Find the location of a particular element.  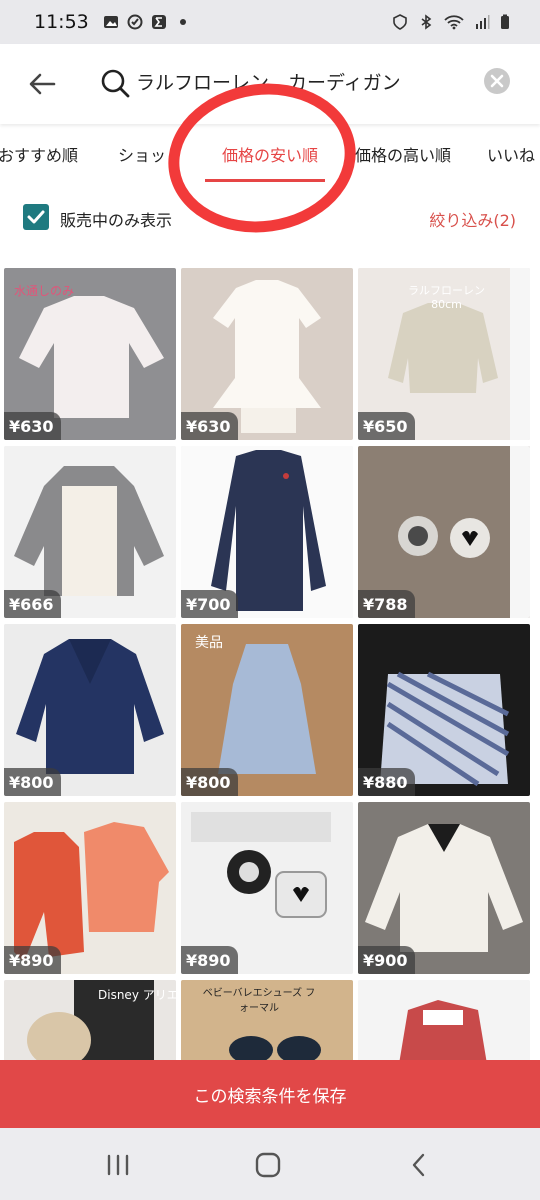

back-icon is located at coordinates (419, 1165).